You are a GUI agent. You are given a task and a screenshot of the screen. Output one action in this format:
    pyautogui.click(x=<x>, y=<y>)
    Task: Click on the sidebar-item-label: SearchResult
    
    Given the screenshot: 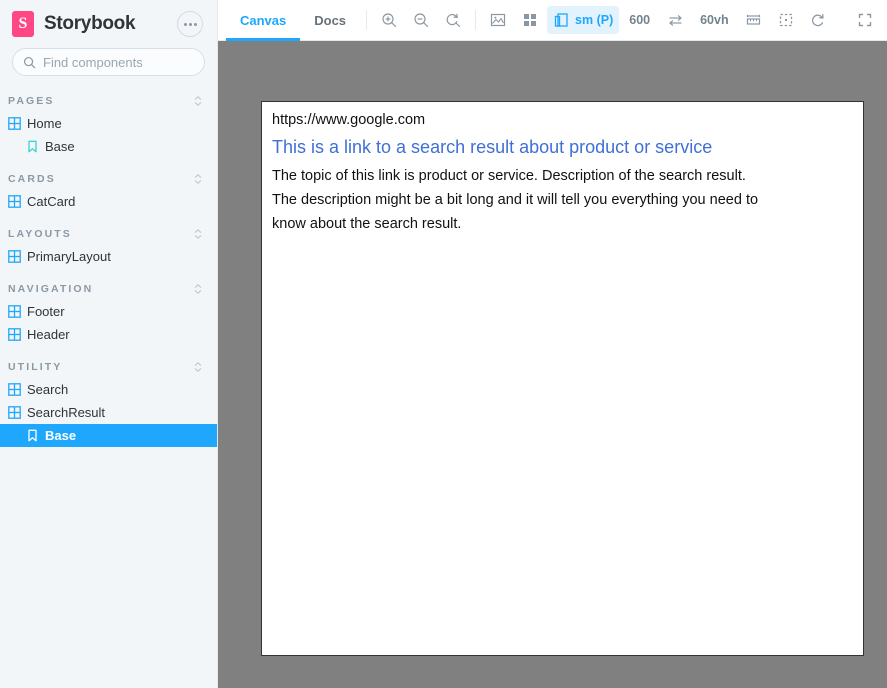 What is the action you would take?
    pyautogui.click(x=66, y=412)
    